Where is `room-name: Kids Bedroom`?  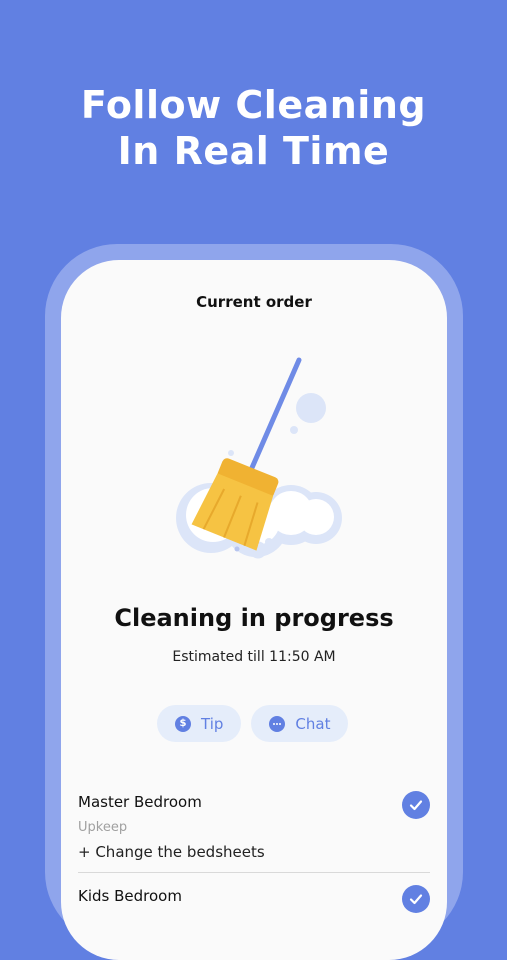 room-name: Kids Bedroom is located at coordinates (130, 896).